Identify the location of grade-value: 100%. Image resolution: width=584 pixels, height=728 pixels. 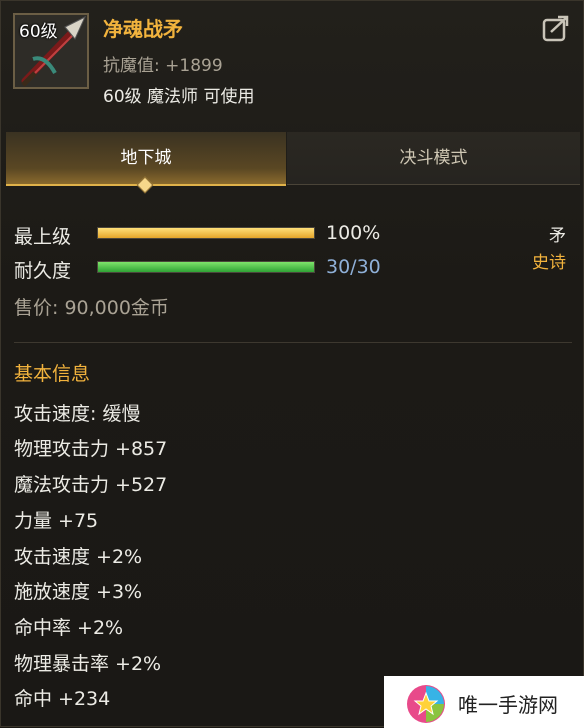
(353, 233).